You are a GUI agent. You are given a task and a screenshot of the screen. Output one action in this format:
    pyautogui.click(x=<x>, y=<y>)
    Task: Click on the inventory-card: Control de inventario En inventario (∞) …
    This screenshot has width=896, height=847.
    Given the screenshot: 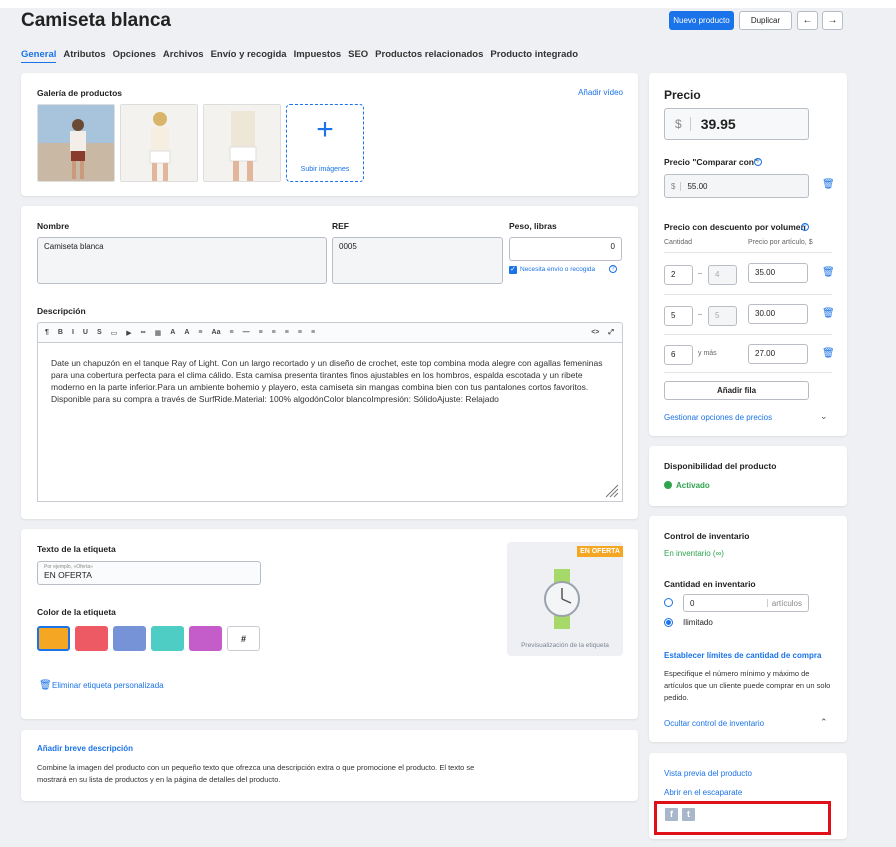 What is the action you would take?
    pyautogui.click(x=748, y=629)
    